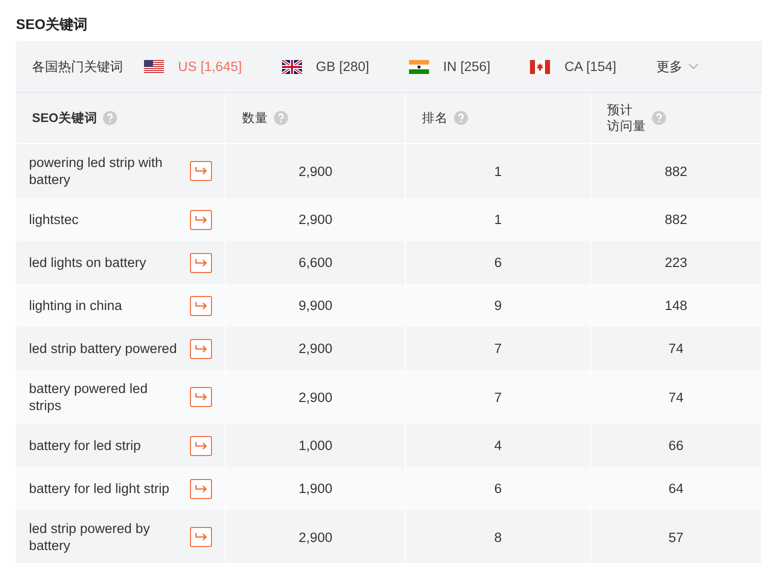  What do you see at coordinates (255, 118) in the screenshot?
I see `header-label: 数量` at bounding box center [255, 118].